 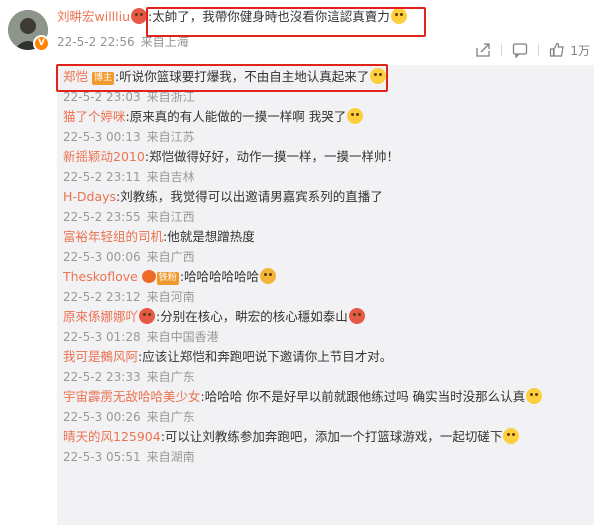 What do you see at coordinates (580, 50) in the screenshot?
I see `like-count: 1万` at bounding box center [580, 50].